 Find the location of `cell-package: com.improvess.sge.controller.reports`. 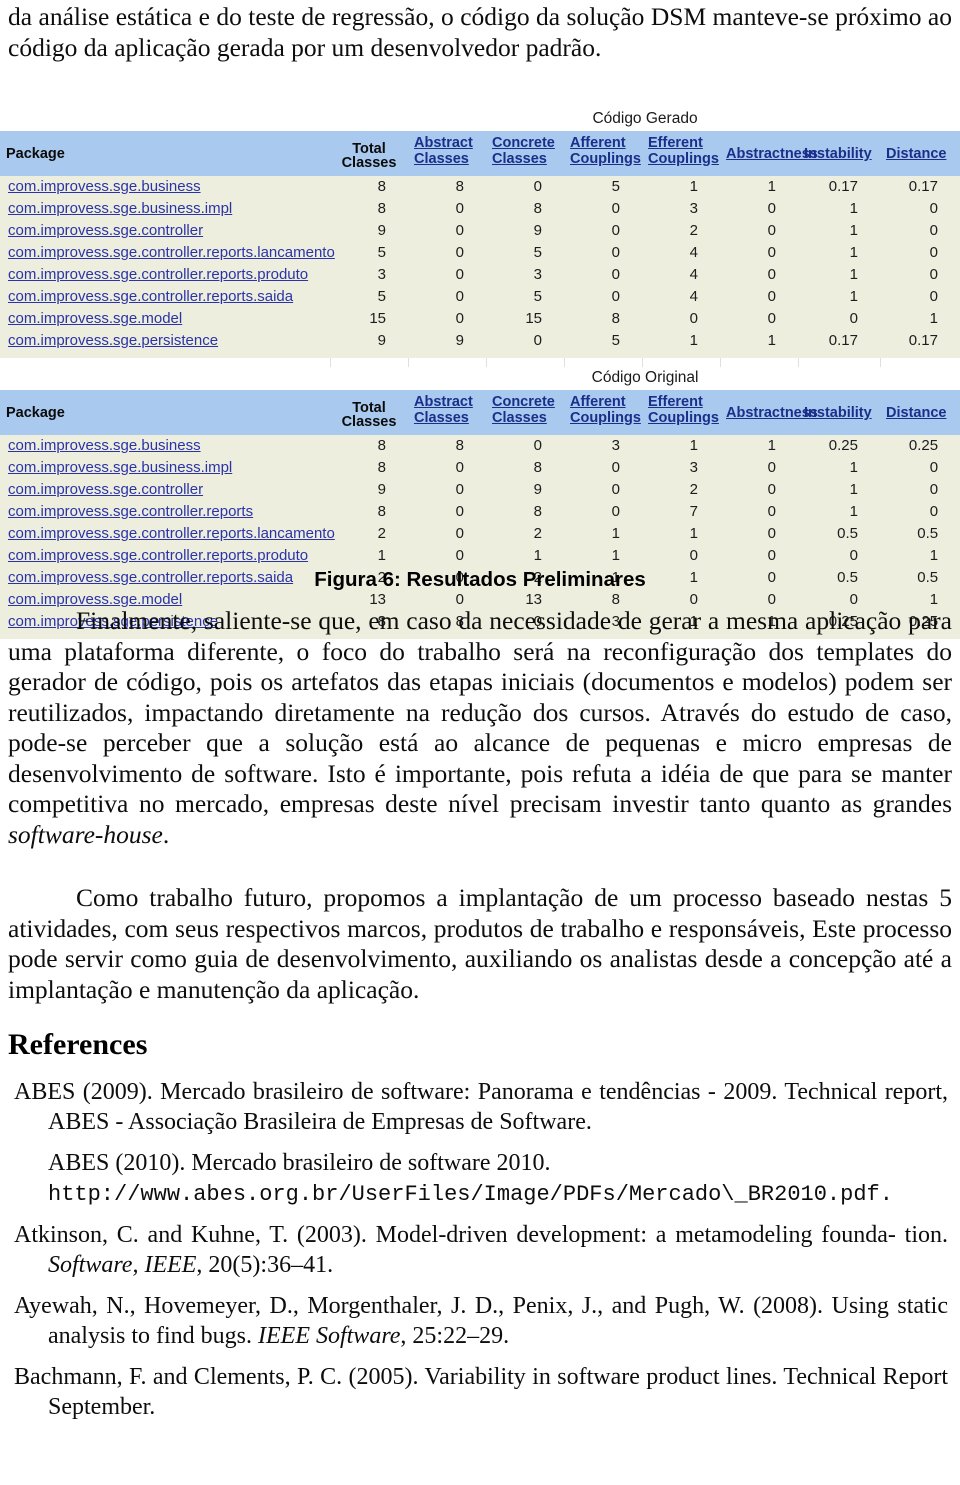

cell-package: com.improvess.sge.controller.reports is located at coordinates (165, 512).